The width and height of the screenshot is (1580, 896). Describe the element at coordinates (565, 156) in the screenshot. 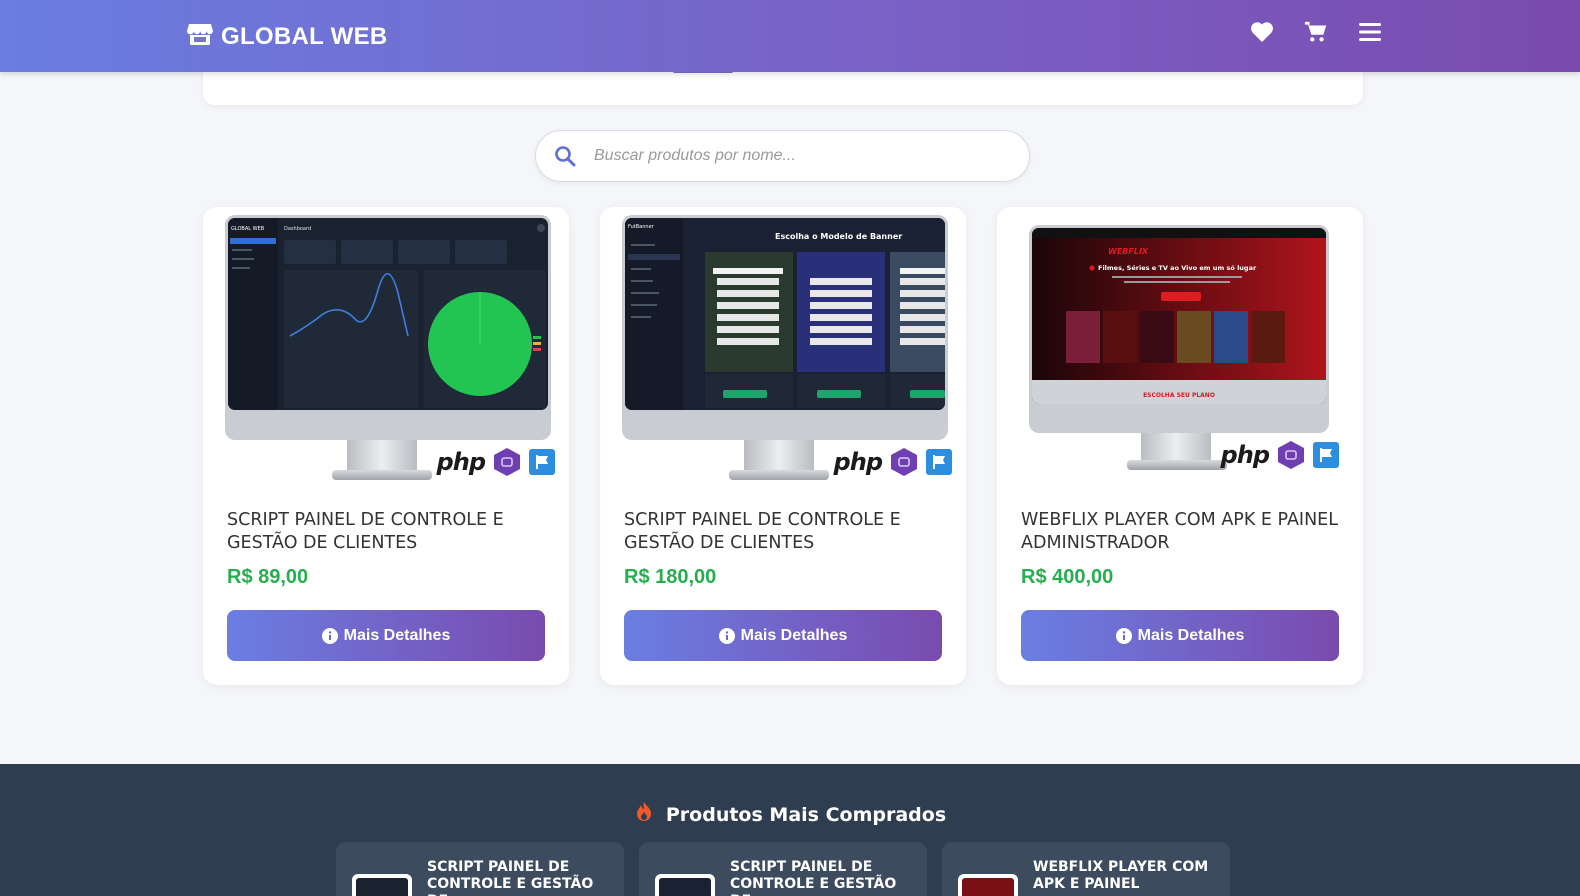

I see `search-icon` at that location.